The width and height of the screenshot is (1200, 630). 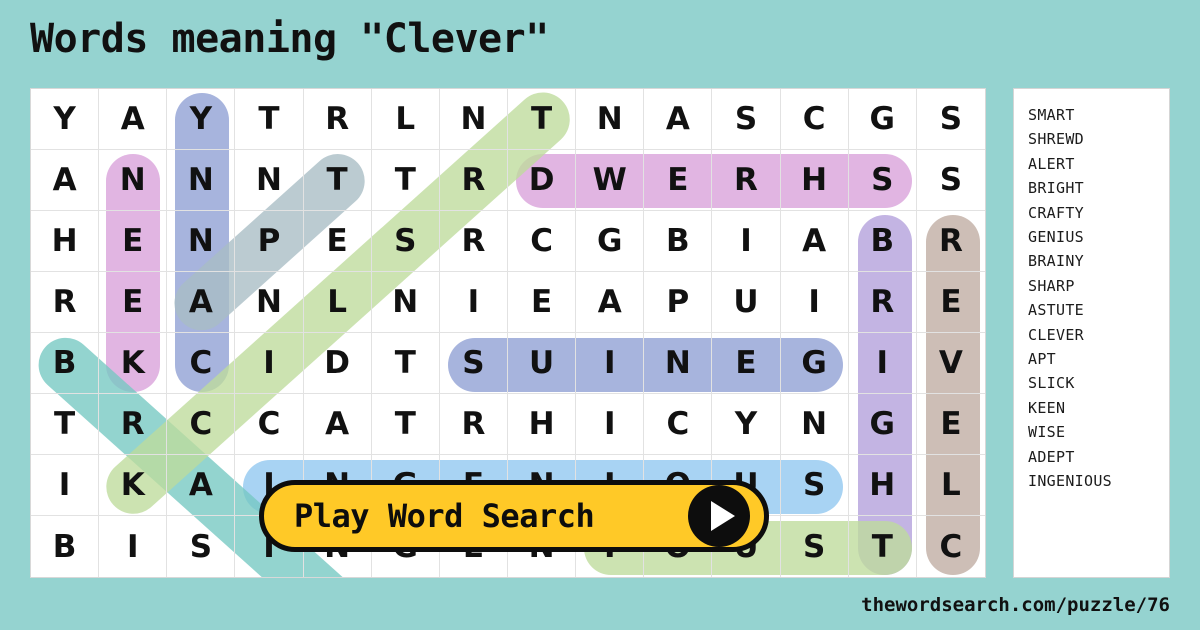 What do you see at coordinates (950, 424) in the screenshot?
I see `grid-cell-r6-c14: E` at bounding box center [950, 424].